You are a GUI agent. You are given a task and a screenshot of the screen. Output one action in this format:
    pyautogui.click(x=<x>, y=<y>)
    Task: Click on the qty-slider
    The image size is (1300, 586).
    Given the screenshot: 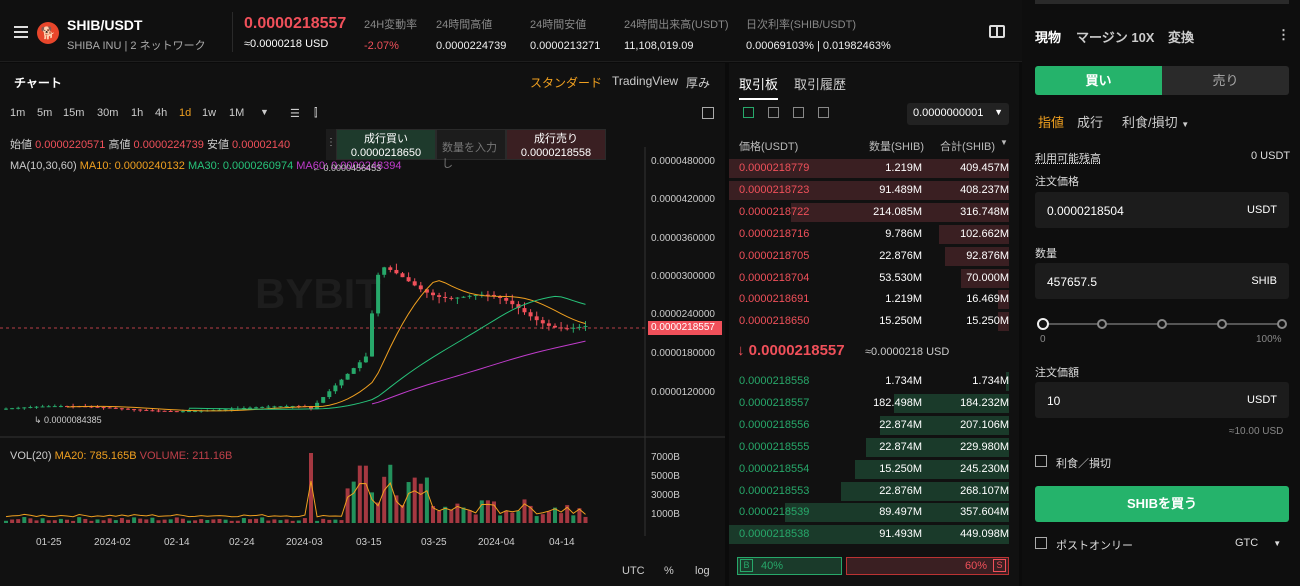 What is the action you would take?
    pyautogui.click(x=1162, y=324)
    